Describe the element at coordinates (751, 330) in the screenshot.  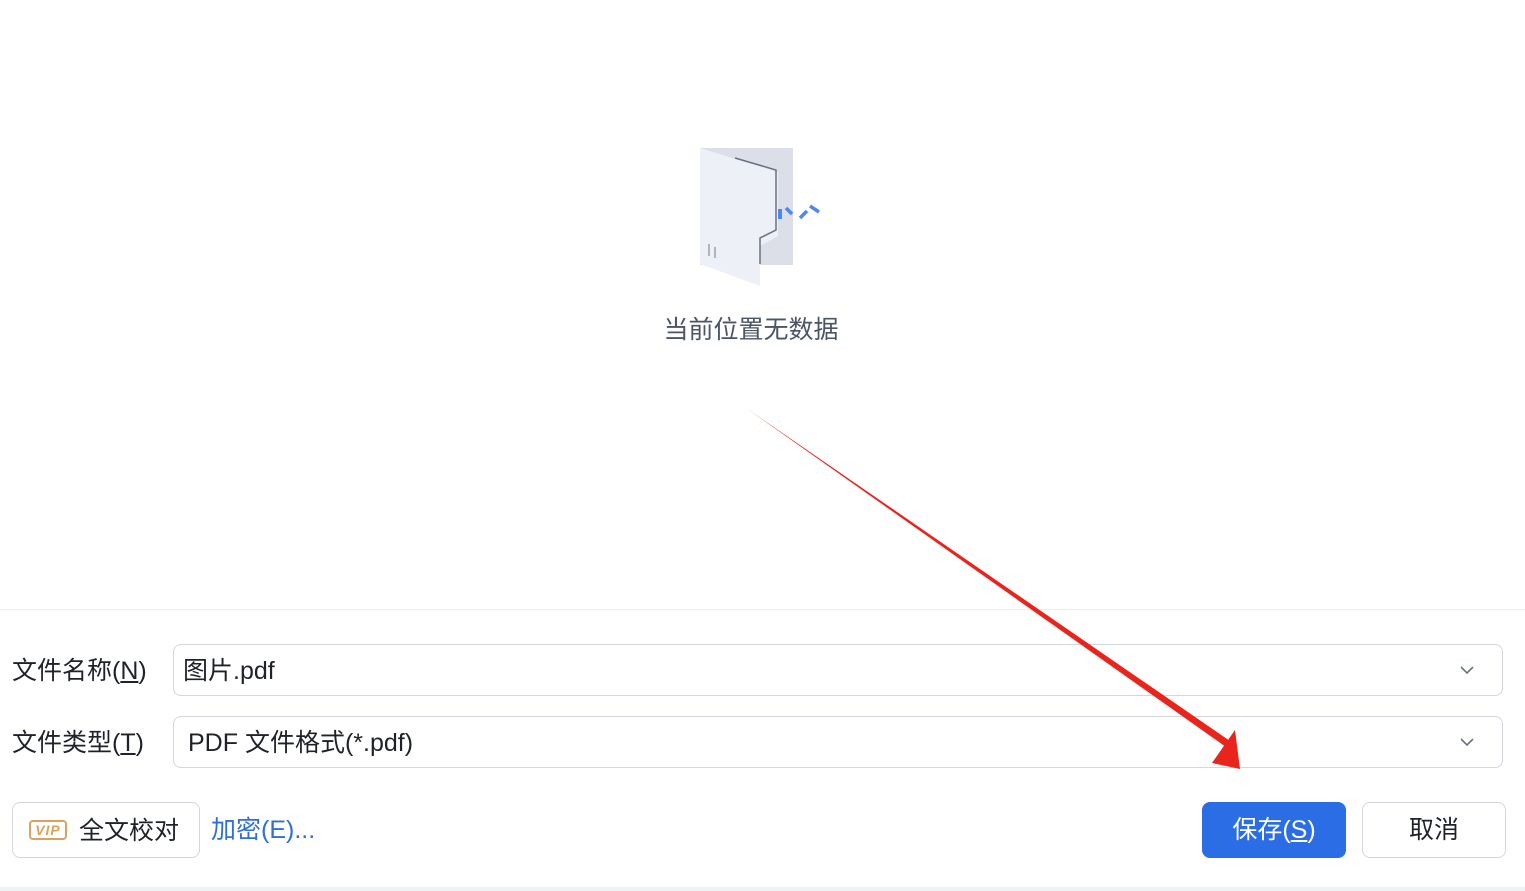
I see `empty-state-message: 当前位置无数据` at that location.